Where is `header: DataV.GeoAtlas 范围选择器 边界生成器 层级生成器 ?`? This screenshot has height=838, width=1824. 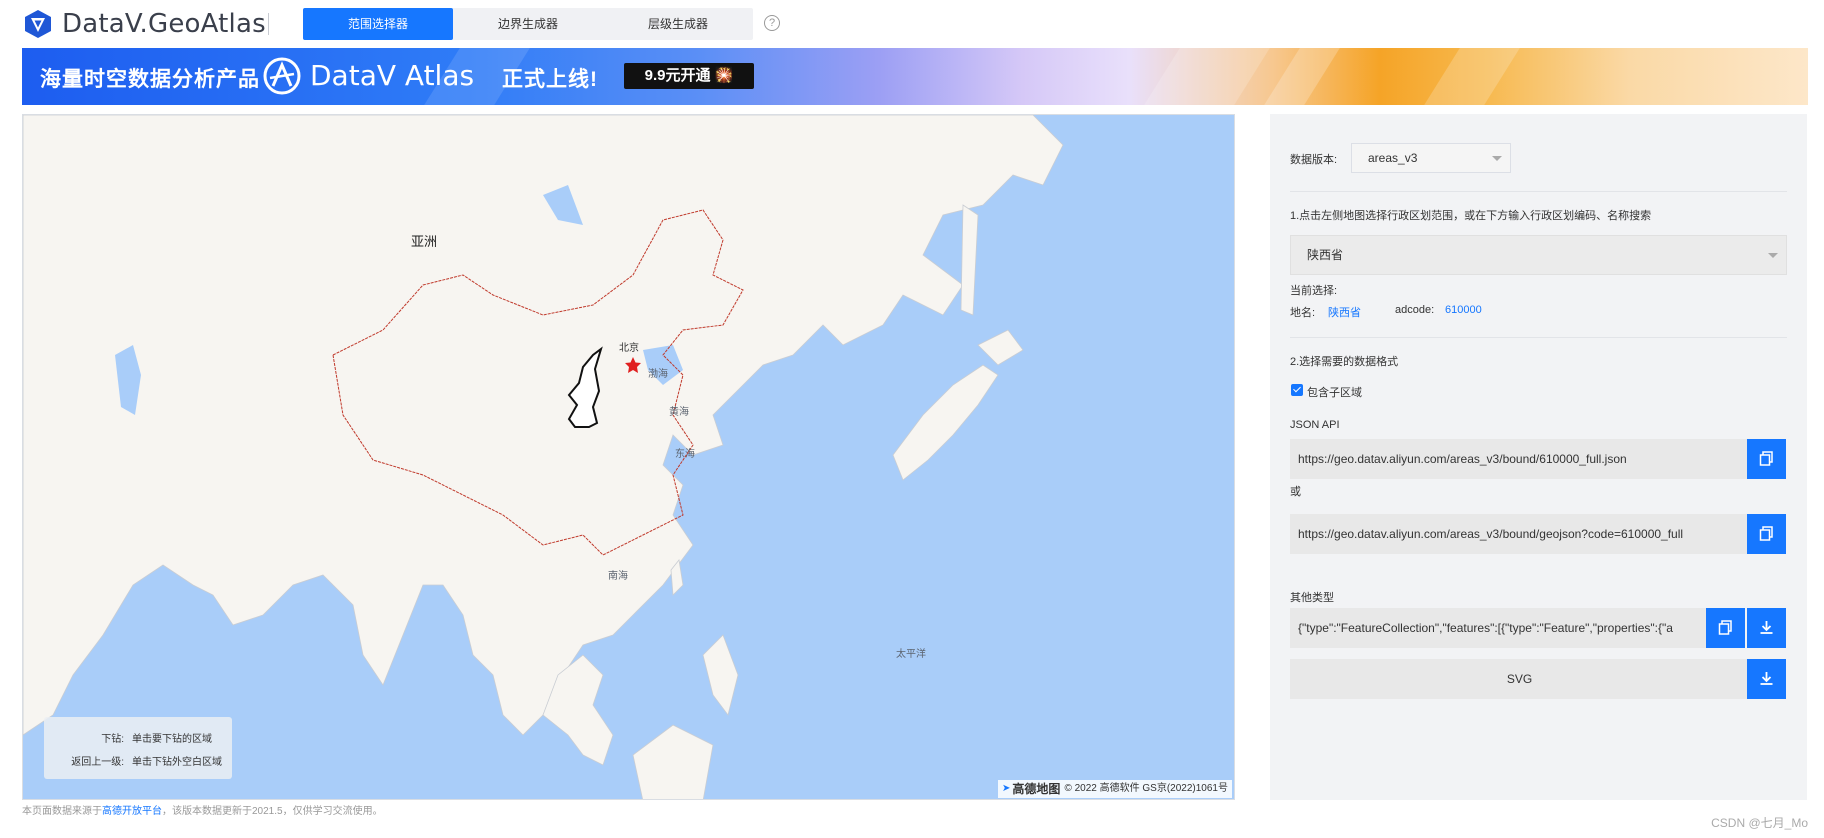
header: DataV.GeoAtlas 范围选择器 边界生成器 层级生成器 ? is located at coordinates (912, 24).